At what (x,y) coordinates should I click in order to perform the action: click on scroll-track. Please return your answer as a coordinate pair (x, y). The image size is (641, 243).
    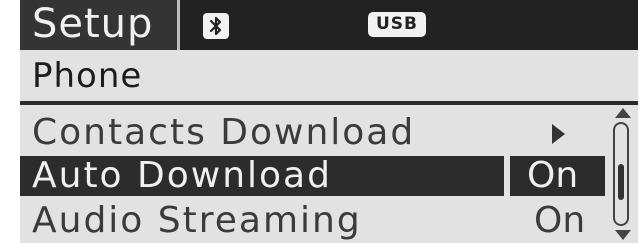
    Looking at the image, I should click on (621, 174).